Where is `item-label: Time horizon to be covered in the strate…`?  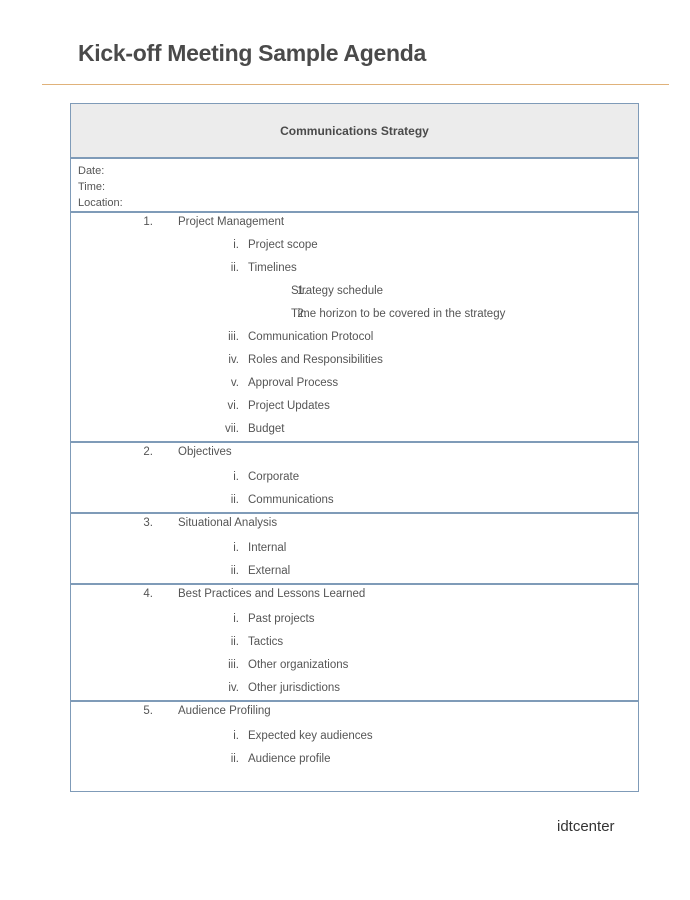 item-label: Time horizon to be covered in the strate… is located at coordinates (398, 314).